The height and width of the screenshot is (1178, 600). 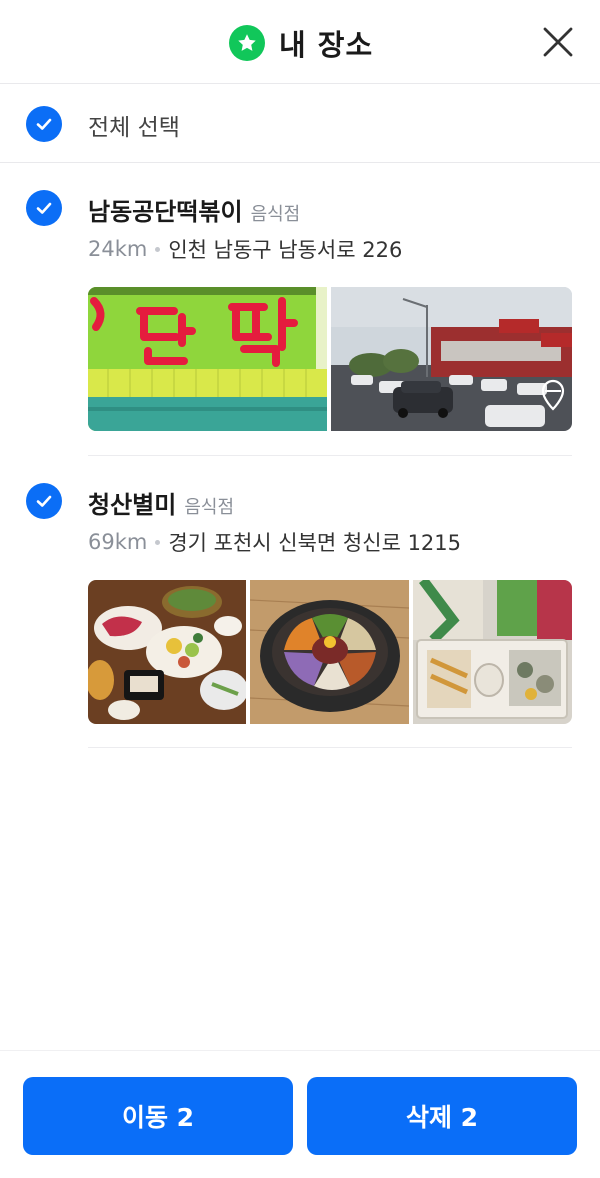 What do you see at coordinates (451, 359) in the screenshot?
I see `street-view-photo` at bounding box center [451, 359].